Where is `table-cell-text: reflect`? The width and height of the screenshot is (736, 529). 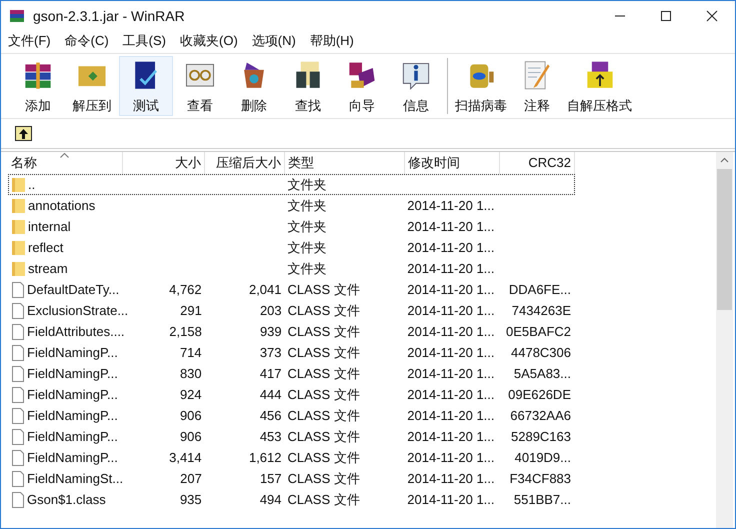 table-cell-text: reflect is located at coordinates (46, 247).